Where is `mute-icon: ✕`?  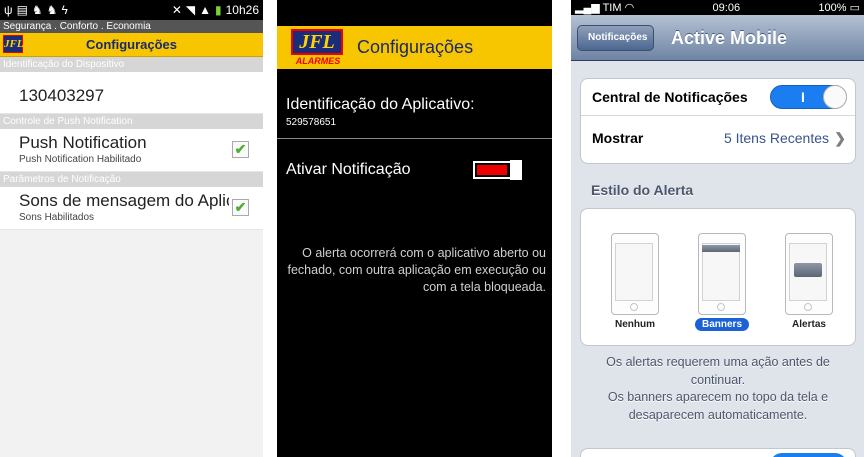
mute-icon: ✕ is located at coordinates (176, 10).